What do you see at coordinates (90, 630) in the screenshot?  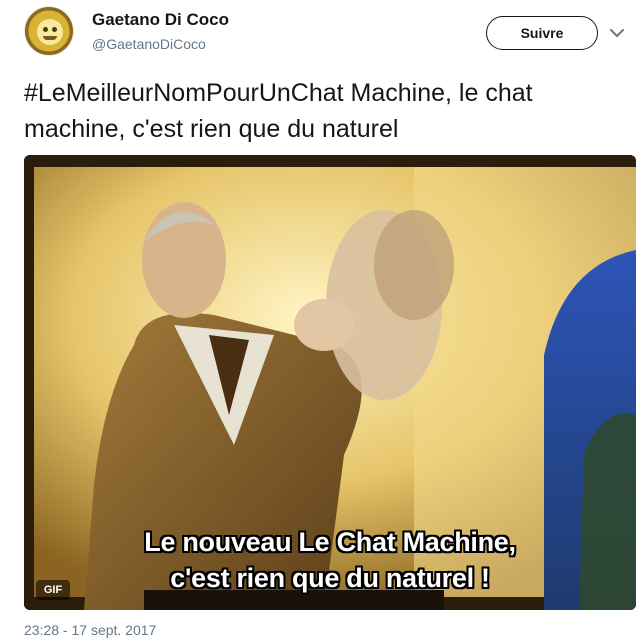 I see `tweet-timestamp: 23:28 - 17 sept. 2017` at bounding box center [90, 630].